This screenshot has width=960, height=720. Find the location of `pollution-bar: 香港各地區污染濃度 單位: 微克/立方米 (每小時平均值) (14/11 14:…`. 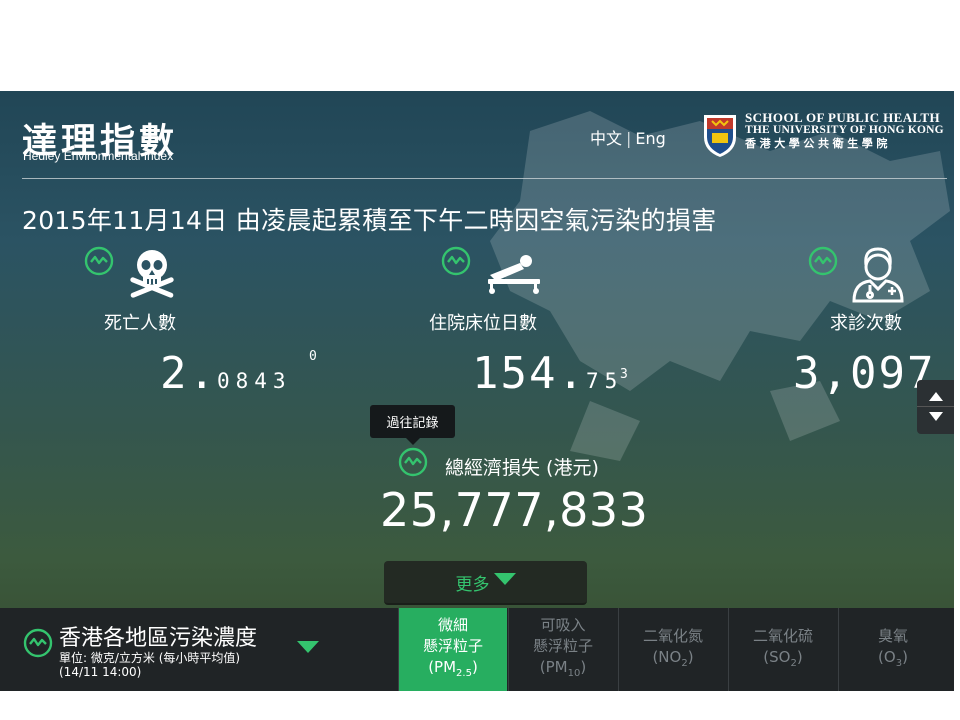

pollution-bar: 香港各地區污染濃度 單位: 微克/立方米 (每小時平均值) (14/11 14:… is located at coordinates (477, 649).